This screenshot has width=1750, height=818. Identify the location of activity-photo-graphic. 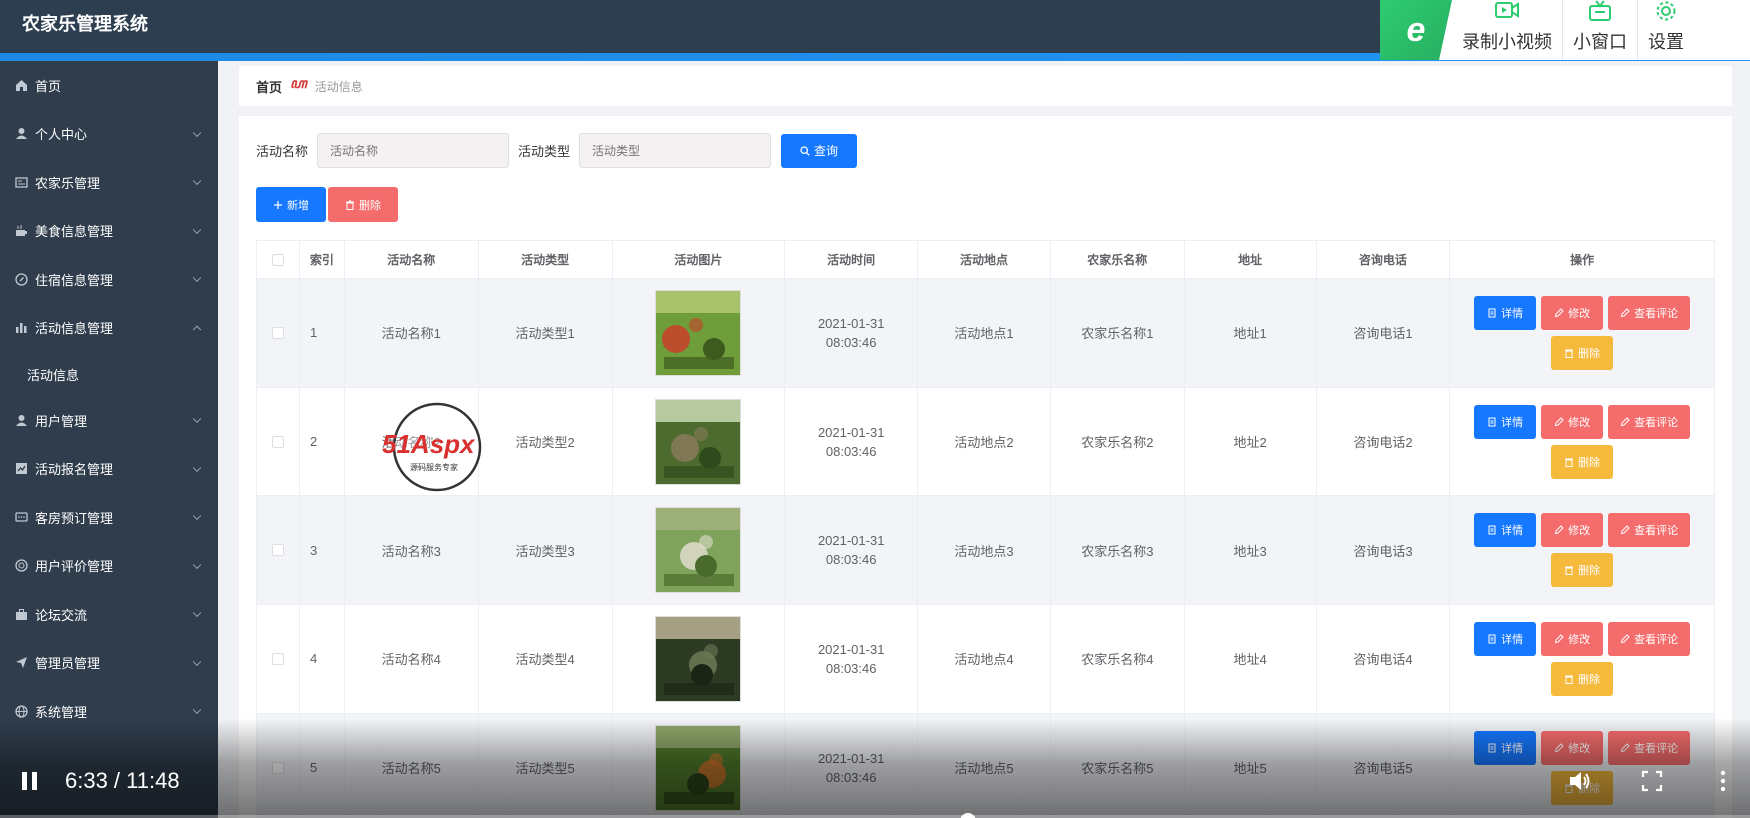
(698, 332).